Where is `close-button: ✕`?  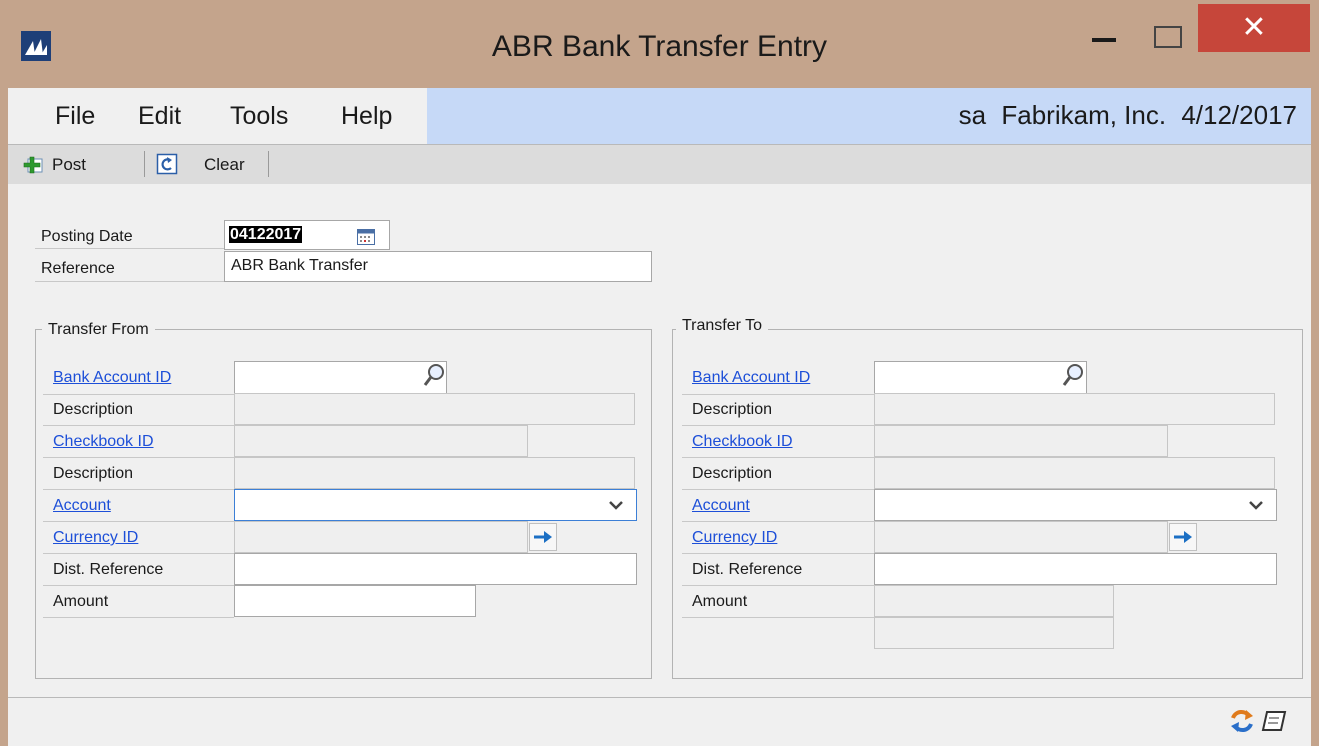 close-button: ✕ is located at coordinates (1254, 28).